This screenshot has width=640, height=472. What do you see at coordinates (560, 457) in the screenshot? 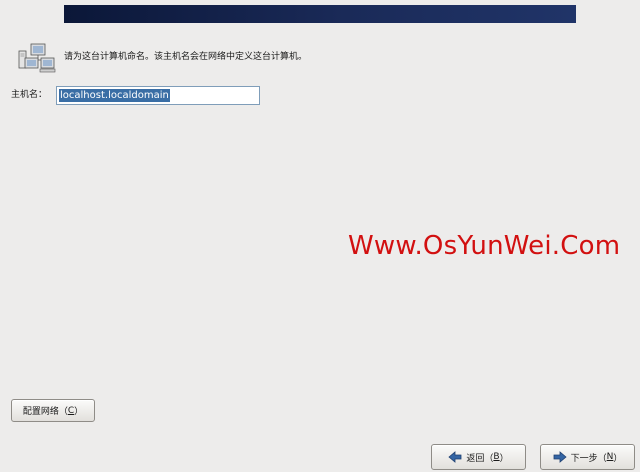
I see `arrow-right-icon` at bounding box center [560, 457].